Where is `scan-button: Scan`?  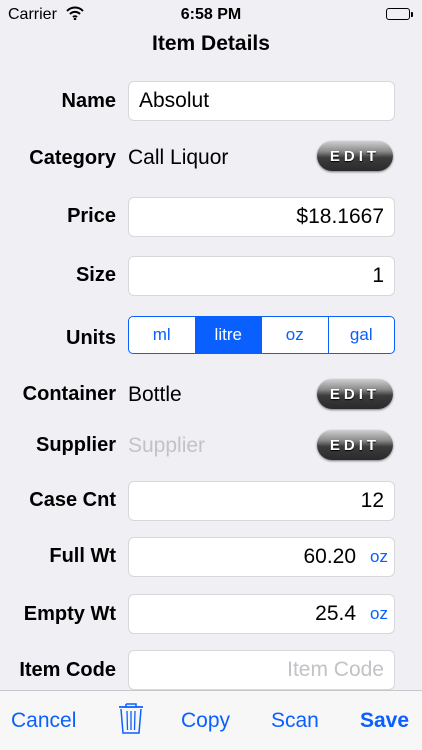
scan-button: Scan is located at coordinates (295, 721).